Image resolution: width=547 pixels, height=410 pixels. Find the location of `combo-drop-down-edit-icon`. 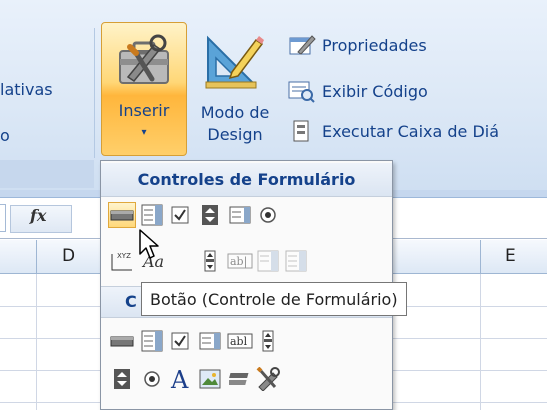

combo-drop-down-edit-icon is located at coordinates (296, 261).